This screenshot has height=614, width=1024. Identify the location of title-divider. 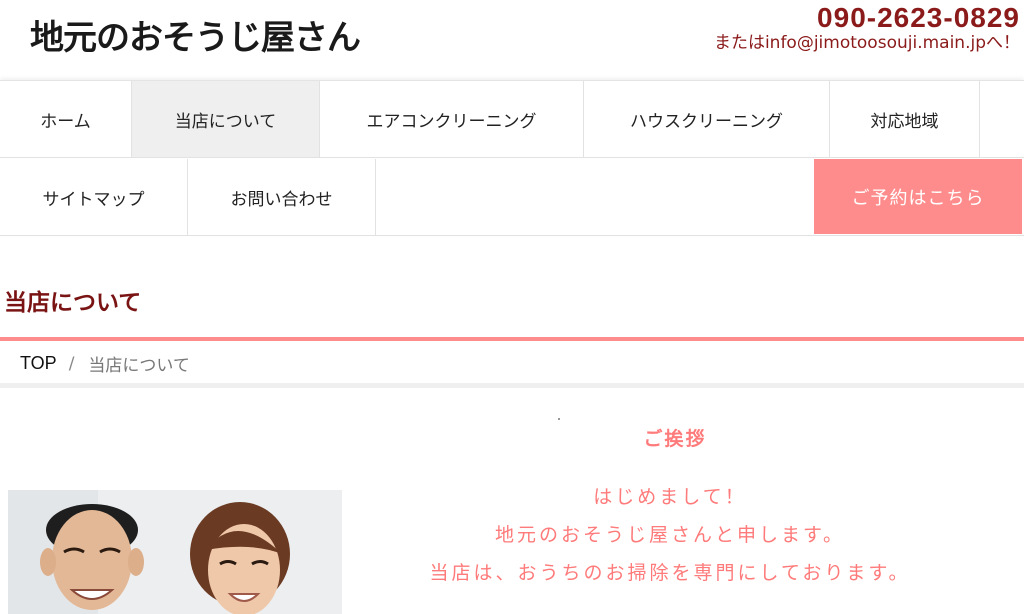
(512, 339).